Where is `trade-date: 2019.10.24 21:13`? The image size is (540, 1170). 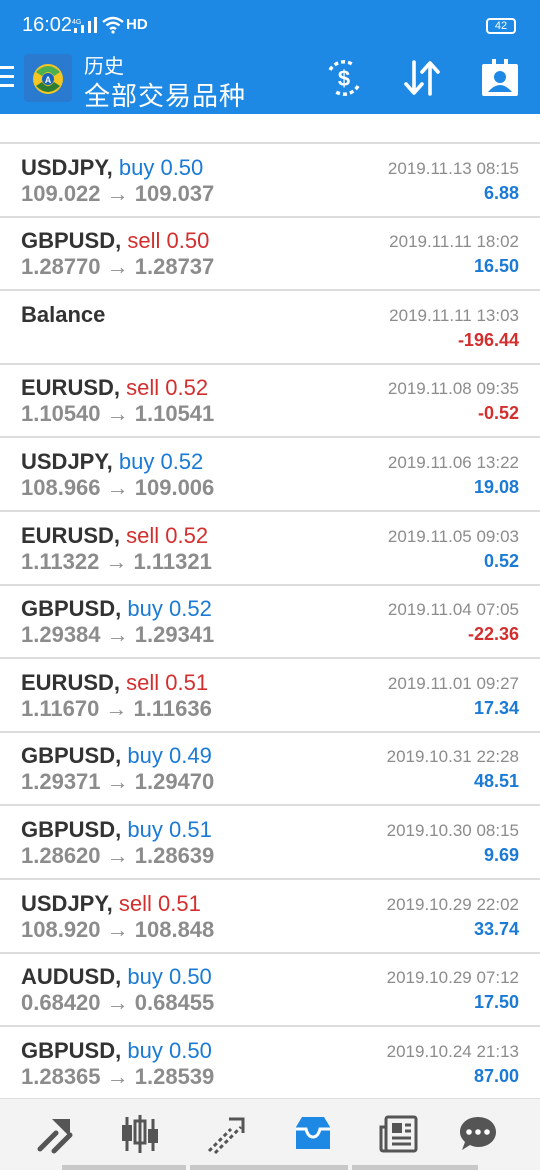
trade-date: 2019.10.24 21:13 is located at coordinates (452, 1051).